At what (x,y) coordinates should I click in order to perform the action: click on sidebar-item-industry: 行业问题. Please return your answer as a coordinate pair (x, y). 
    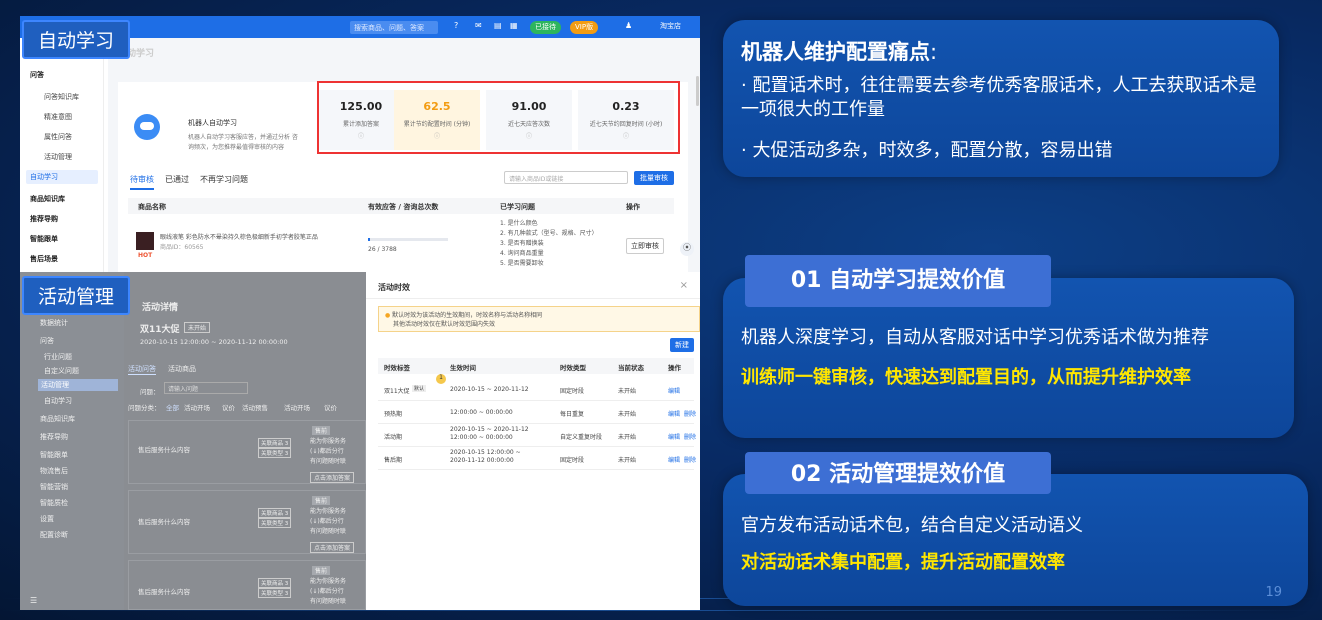
    Looking at the image, I should click on (58, 357).